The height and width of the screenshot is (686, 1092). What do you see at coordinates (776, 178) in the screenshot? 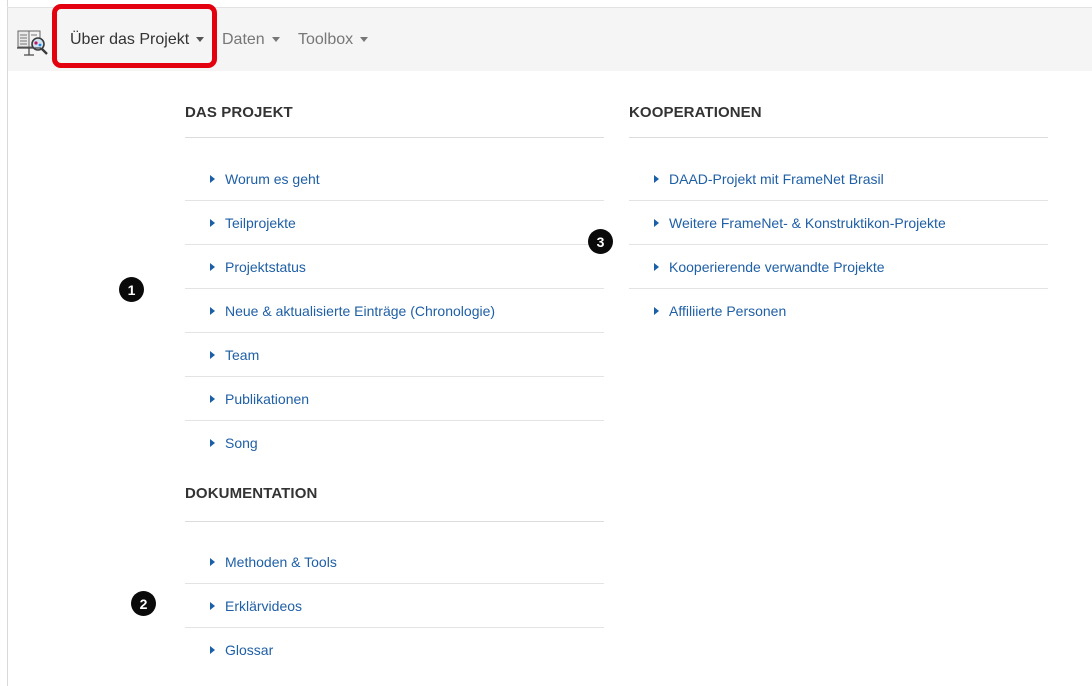
I see `menu-item-label: DAAD-Projekt mit FrameNet Brasil` at bounding box center [776, 178].